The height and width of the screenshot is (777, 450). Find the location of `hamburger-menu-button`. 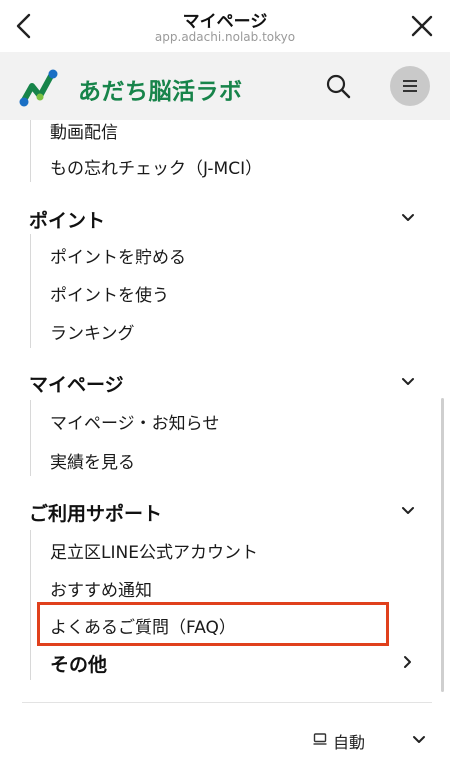

hamburger-menu-button is located at coordinates (410, 86).